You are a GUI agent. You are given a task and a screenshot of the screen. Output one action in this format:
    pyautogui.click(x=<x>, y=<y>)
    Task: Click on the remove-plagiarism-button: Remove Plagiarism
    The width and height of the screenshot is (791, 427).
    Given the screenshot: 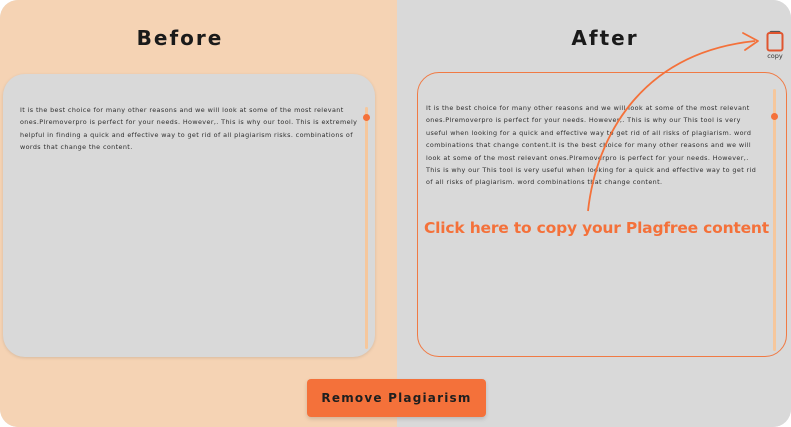 What is the action you would take?
    pyautogui.click(x=396, y=398)
    